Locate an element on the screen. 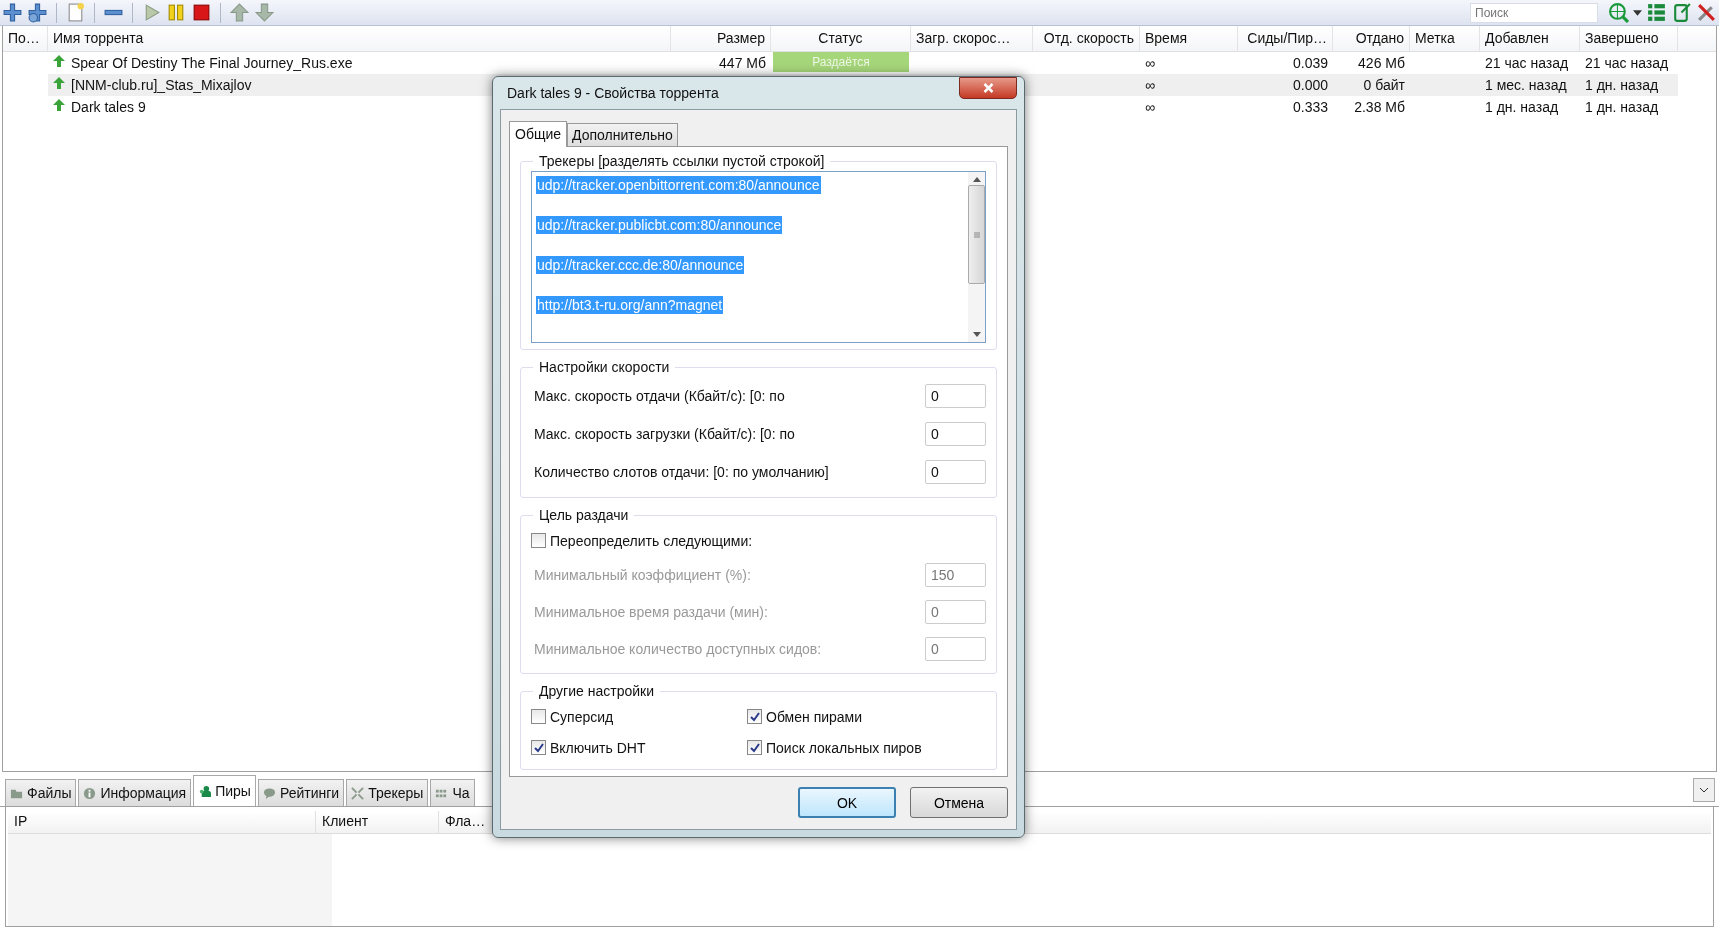 The width and height of the screenshot is (1719, 927). checkbox-label: Суперсид is located at coordinates (582, 716).